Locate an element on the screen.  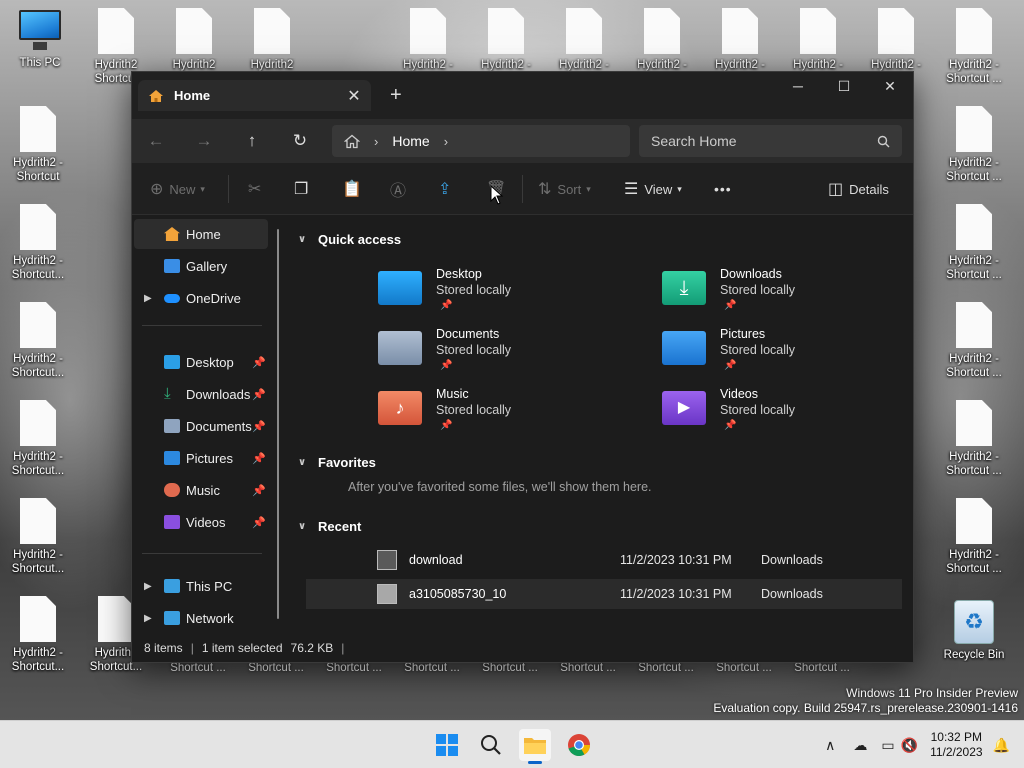
close-button: ✕ is located at coordinates (890, 86).